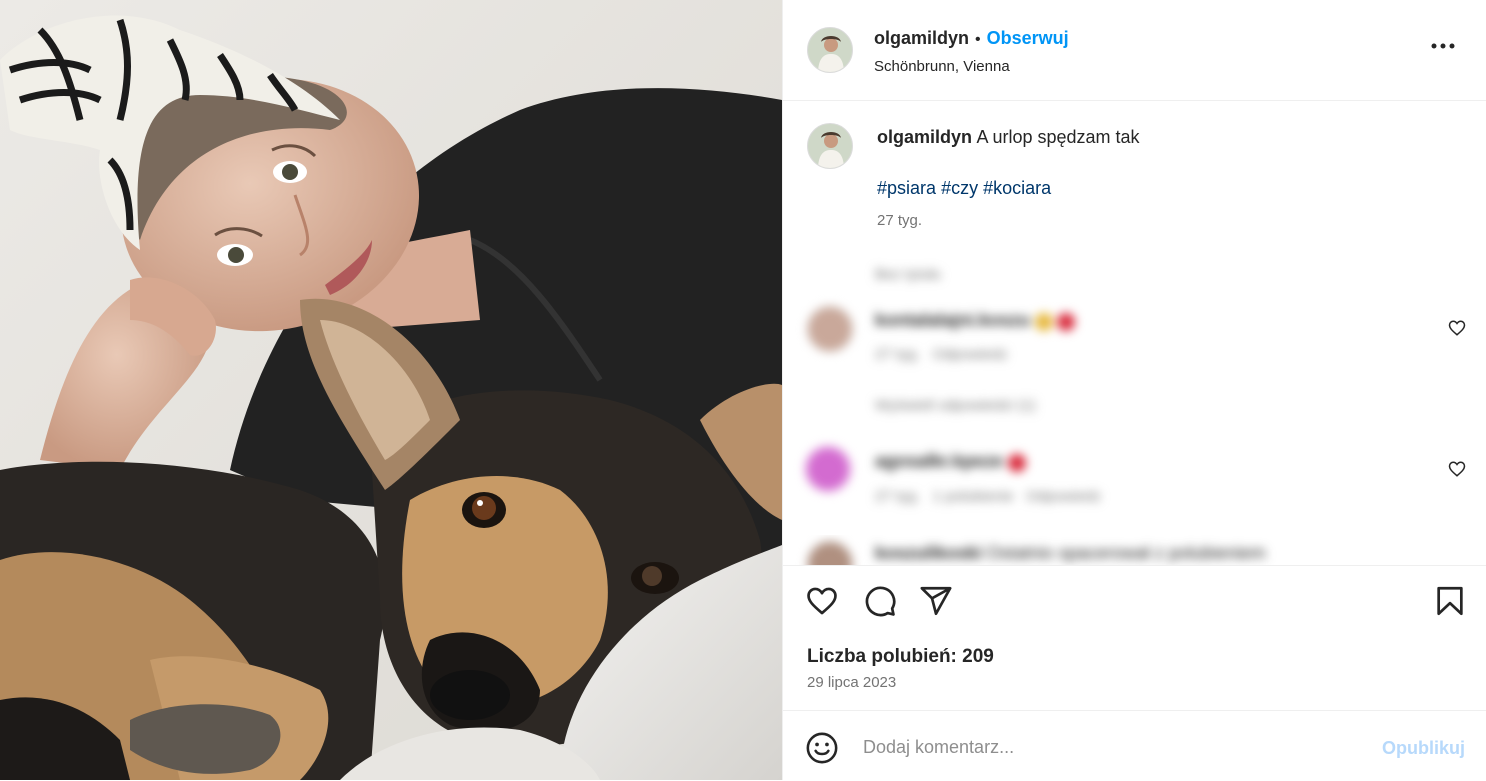  What do you see at coordinates (1443, 46) in the screenshot?
I see `more-horizontal-icon` at bounding box center [1443, 46].